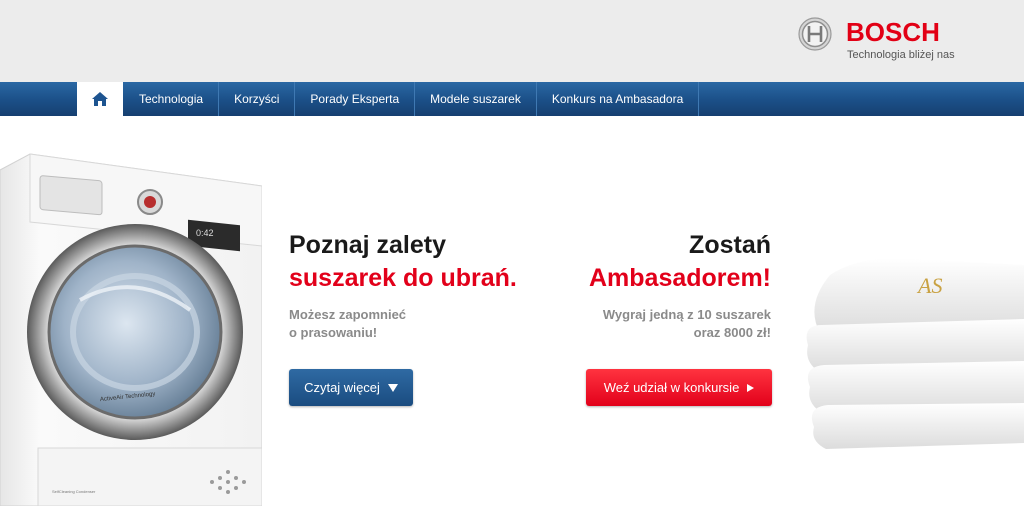 The height and width of the screenshot is (506, 1024). Describe the element at coordinates (342, 387) in the screenshot. I see `read-more-label: Czytaj więcej` at that location.